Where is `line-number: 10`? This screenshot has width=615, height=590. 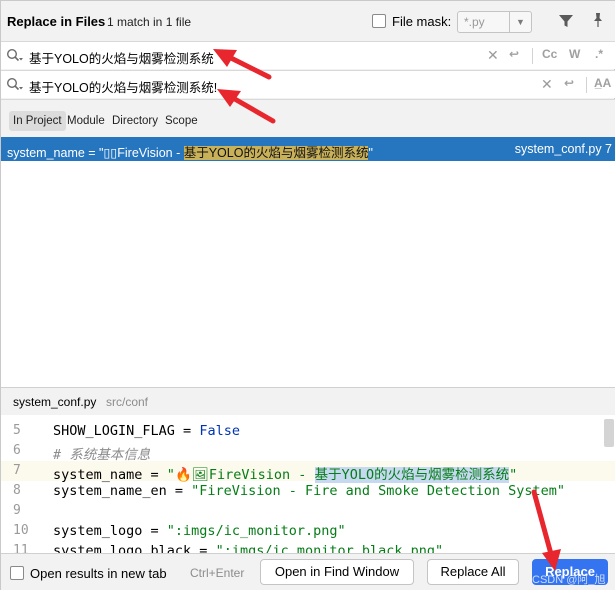 line-number: 10 is located at coordinates (21, 530).